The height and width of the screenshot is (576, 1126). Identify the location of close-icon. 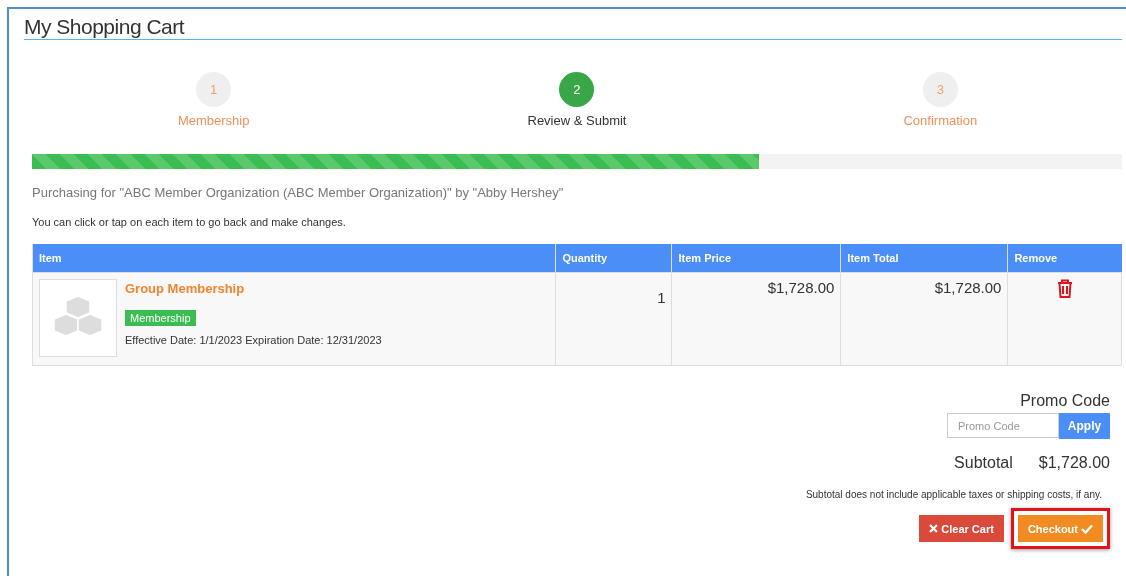
(934, 528).